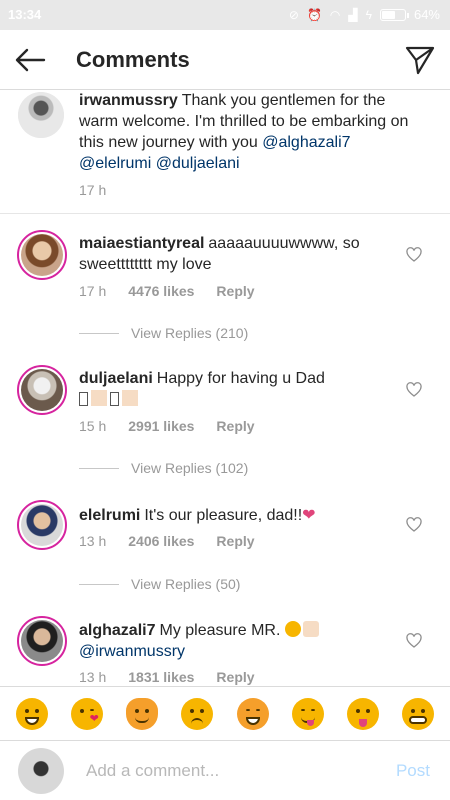 This screenshot has height=800, width=450. What do you see at coordinates (198, 163) in the screenshot?
I see `mention-link: @duljaelani` at bounding box center [198, 163].